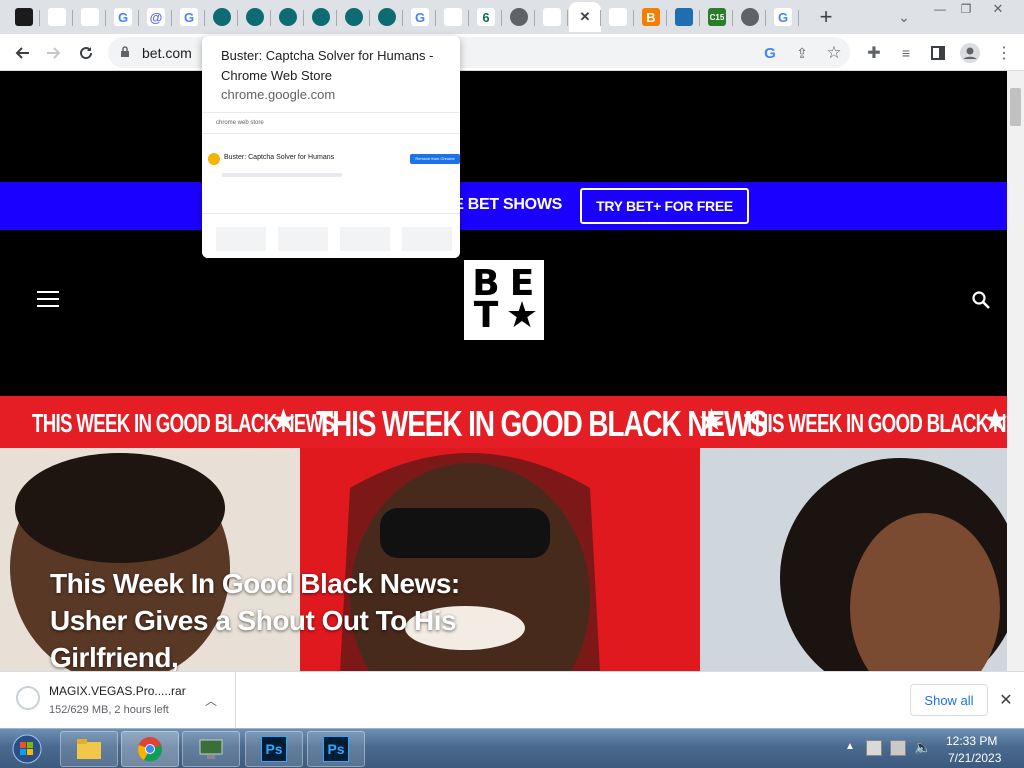 This screenshot has width=1024, height=768. What do you see at coordinates (212, 700) in the screenshot?
I see `chevron-up-icon: ︿` at bounding box center [212, 700].